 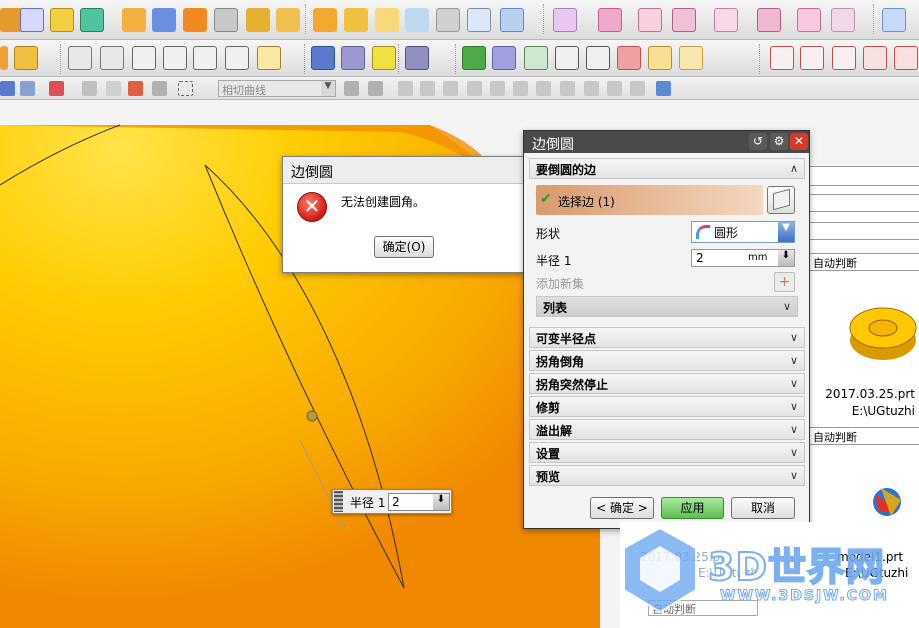 What do you see at coordinates (614, 88) in the screenshot?
I see `point-on-face-icon` at bounding box center [614, 88].